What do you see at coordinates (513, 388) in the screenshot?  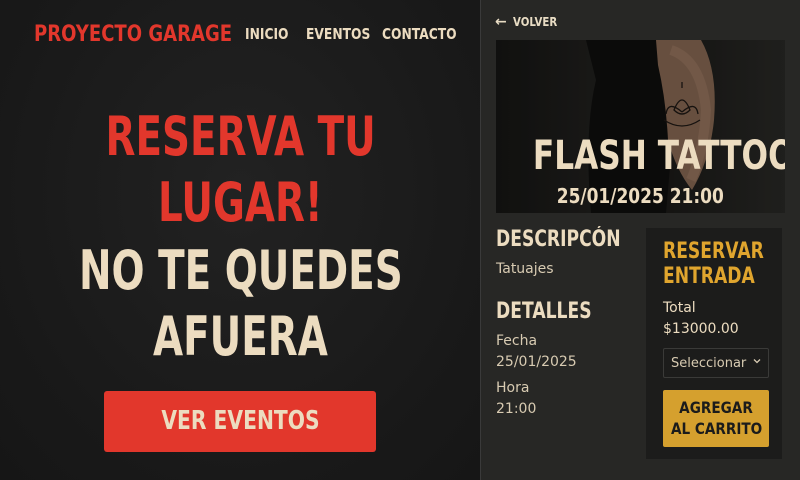 I see `time-label: Hora` at bounding box center [513, 388].